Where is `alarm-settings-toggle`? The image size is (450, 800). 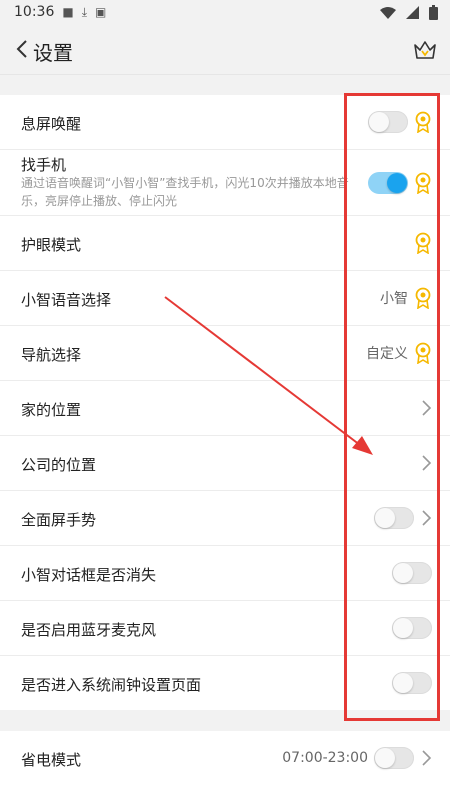 alarm-settings-toggle is located at coordinates (412, 683).